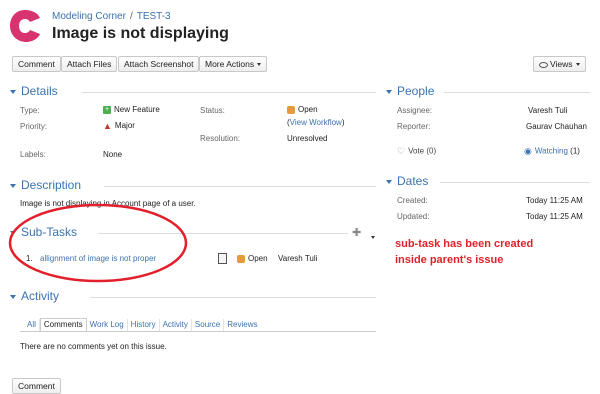 The height and width of the screenshot is (394, 600). I want to click on status-value: Open, so click(302, 109).